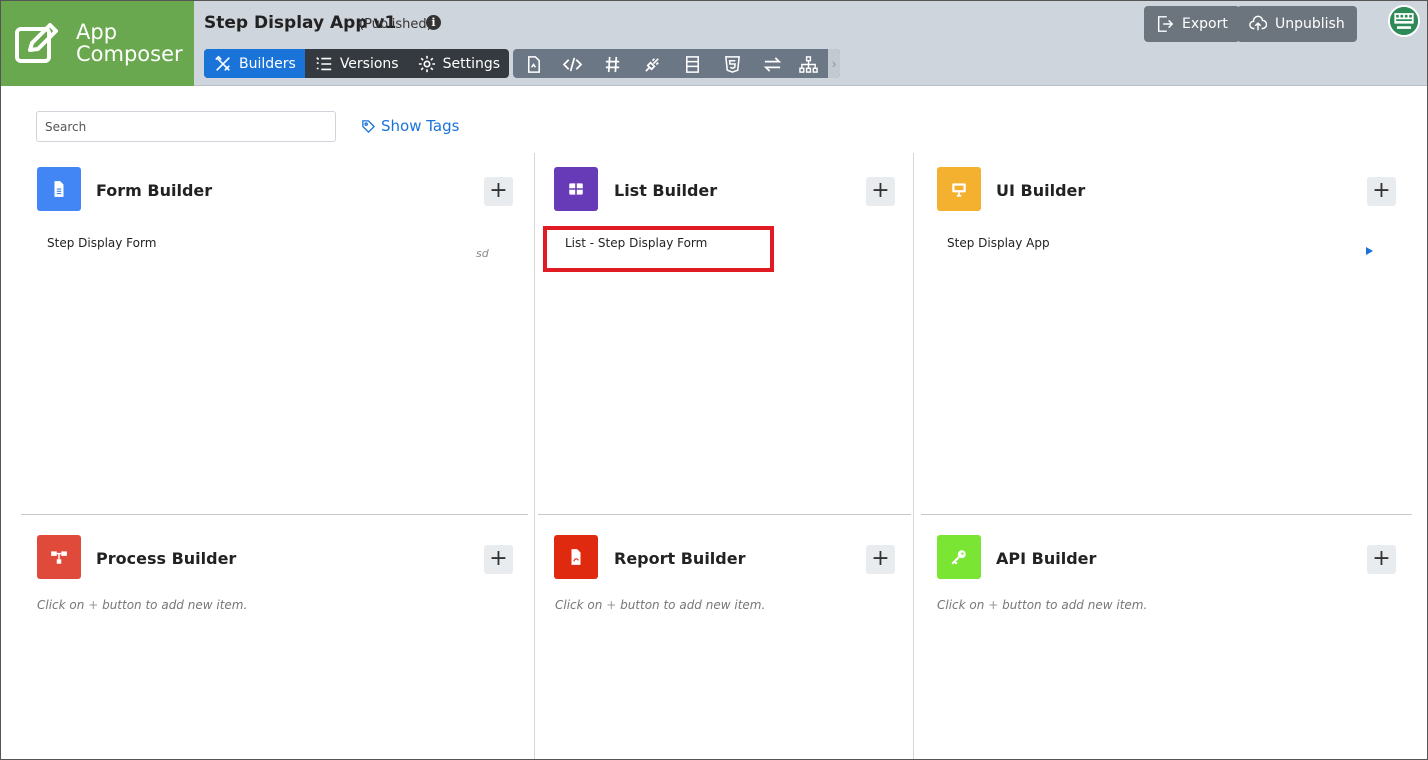  Describe the element at coordinates (166, 558) in the screenshot. I see `process-builder-title: Process Builder` at that location.